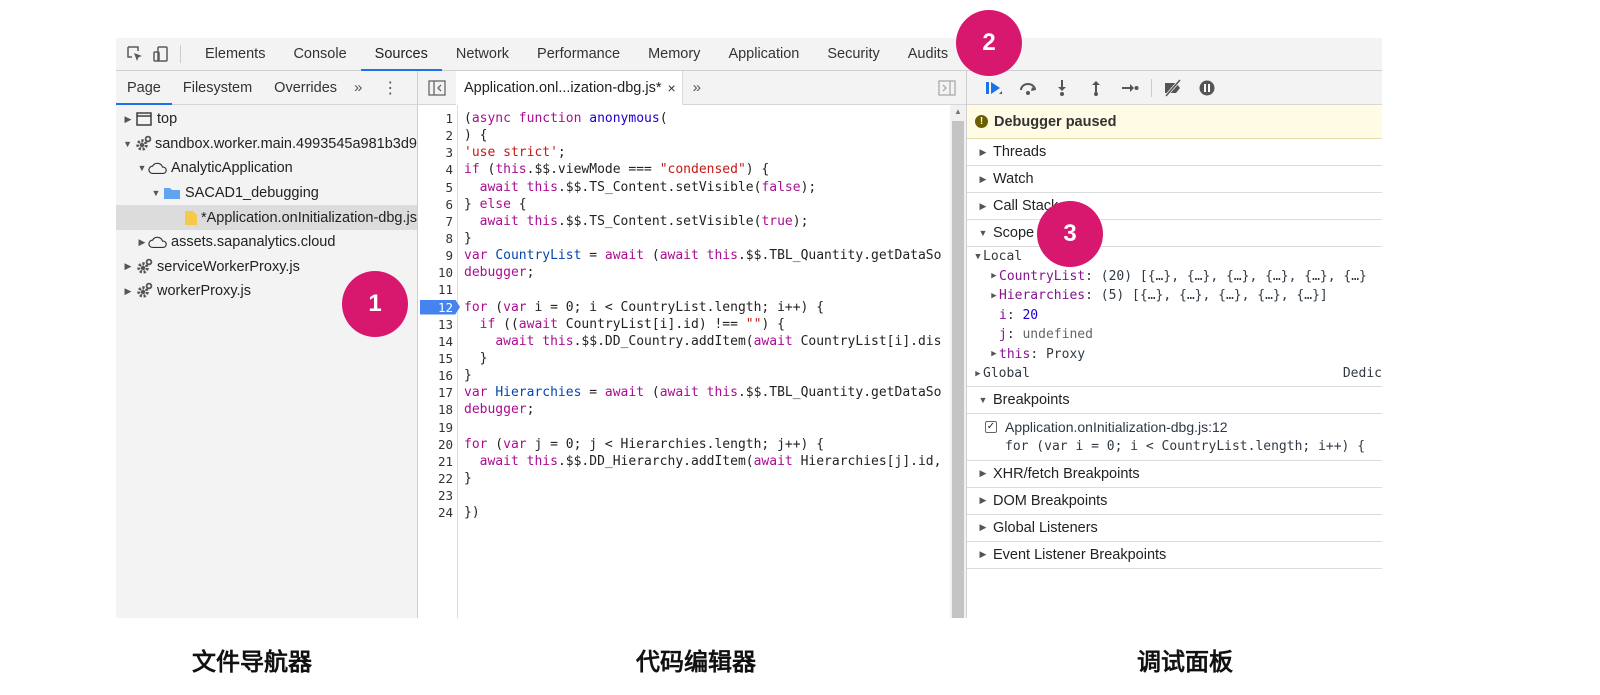 This screenshot has height=695, width=1600. I want to click on scroll-up-icon: ▲, so click(958, 112).